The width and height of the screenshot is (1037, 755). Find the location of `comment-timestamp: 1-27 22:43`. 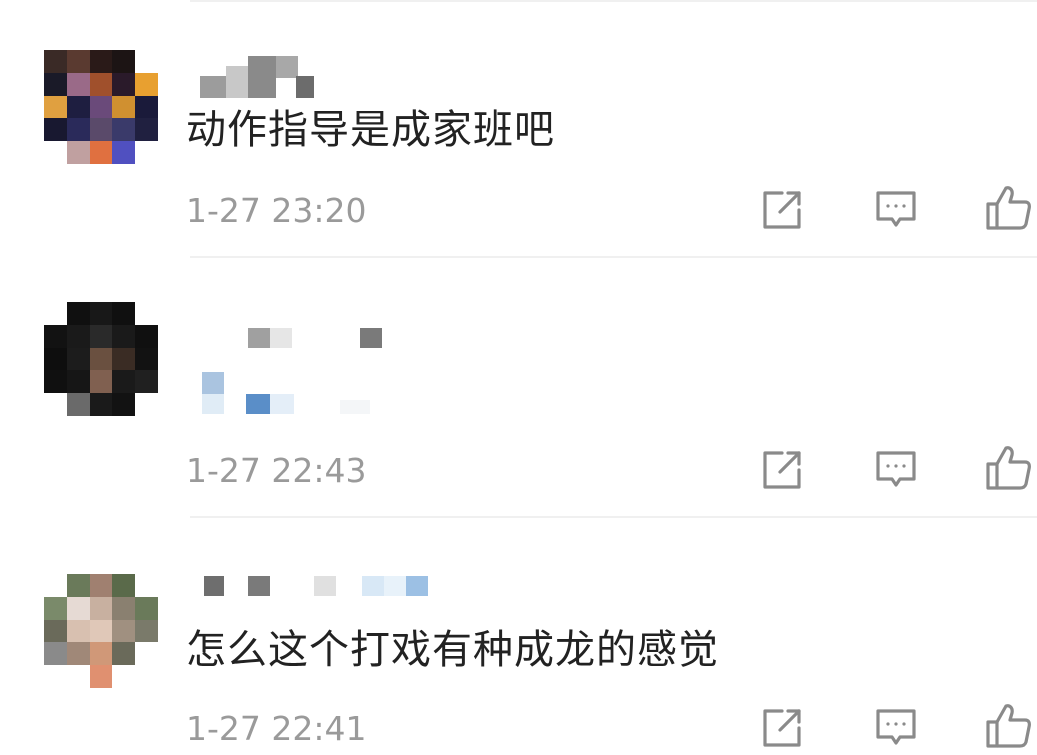

comment-timestamp: 1-27 22:43 is located at coordinates (276, 470).